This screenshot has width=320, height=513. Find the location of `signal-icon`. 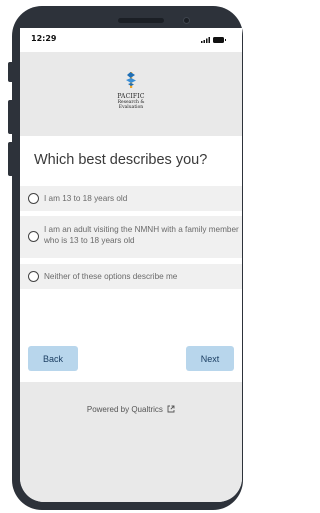

signal-icon is located at coordinates (205, 40).